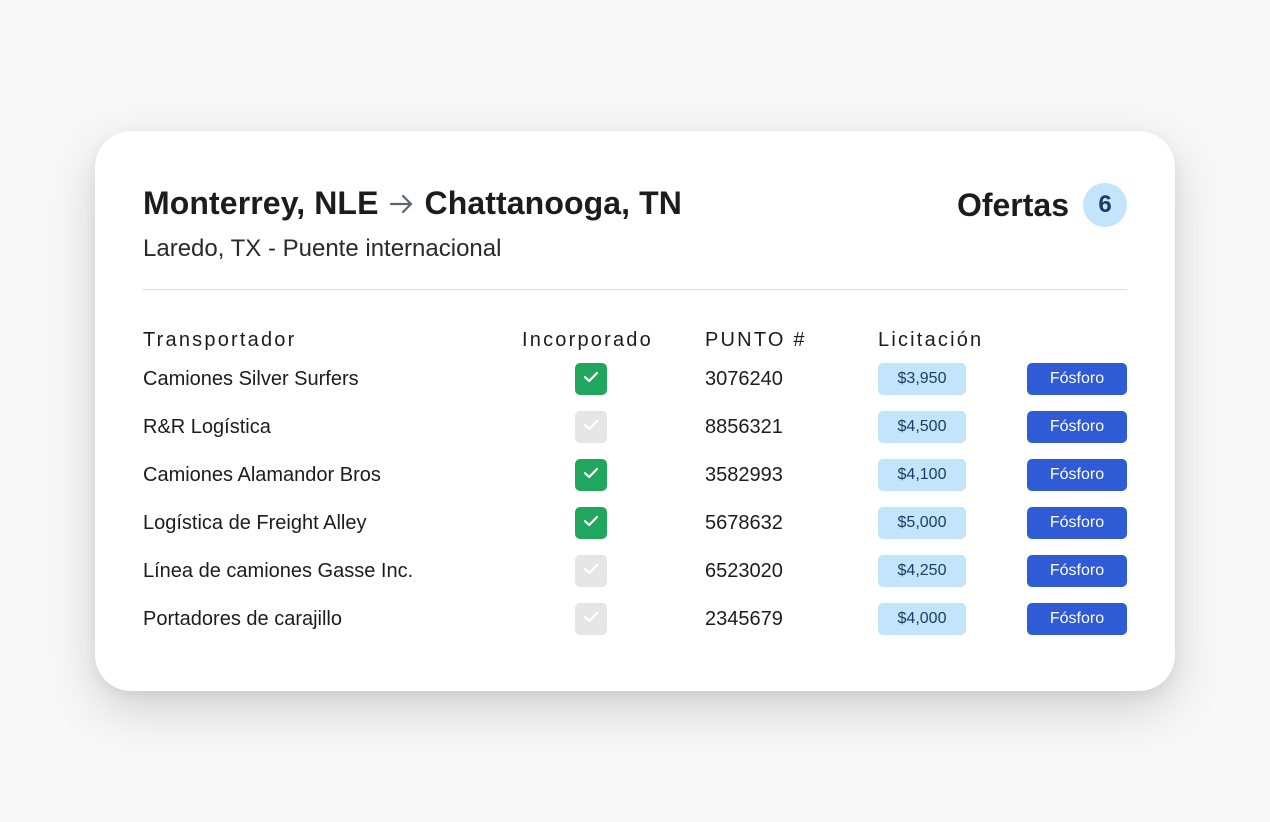 The width and height of the screenshot is (1270, 822). What do you see at coordinates (744, 427) in the screenshot?
I see `punto-number: 8856321` at bounding box center [744, 427].